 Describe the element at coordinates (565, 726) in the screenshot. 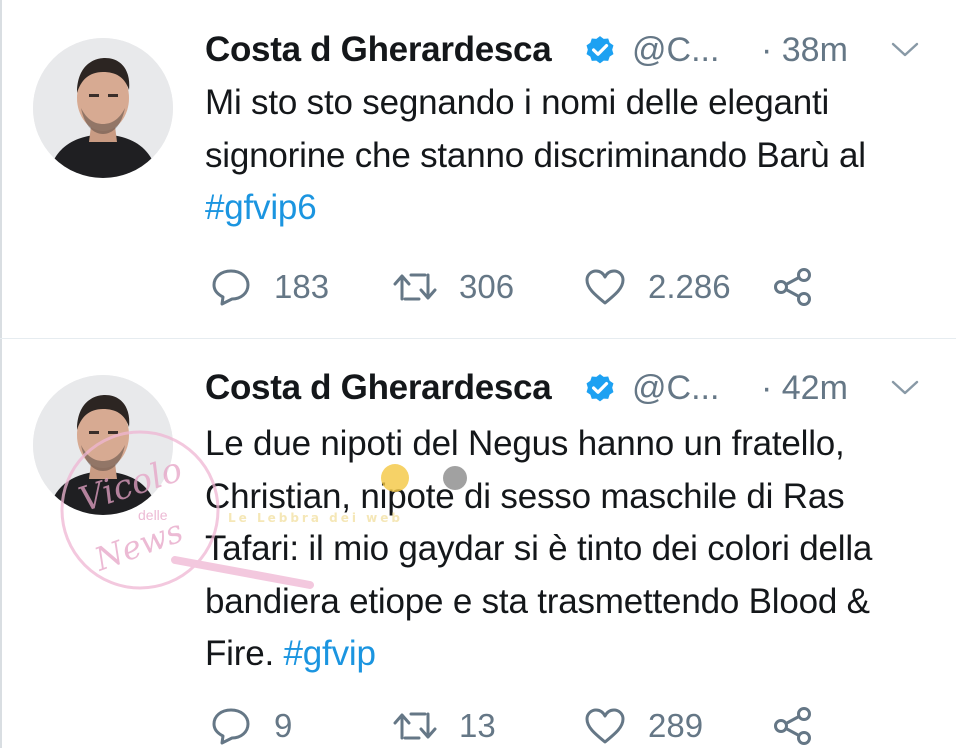

I see `tweet-actions: 9 13 289` at that location.